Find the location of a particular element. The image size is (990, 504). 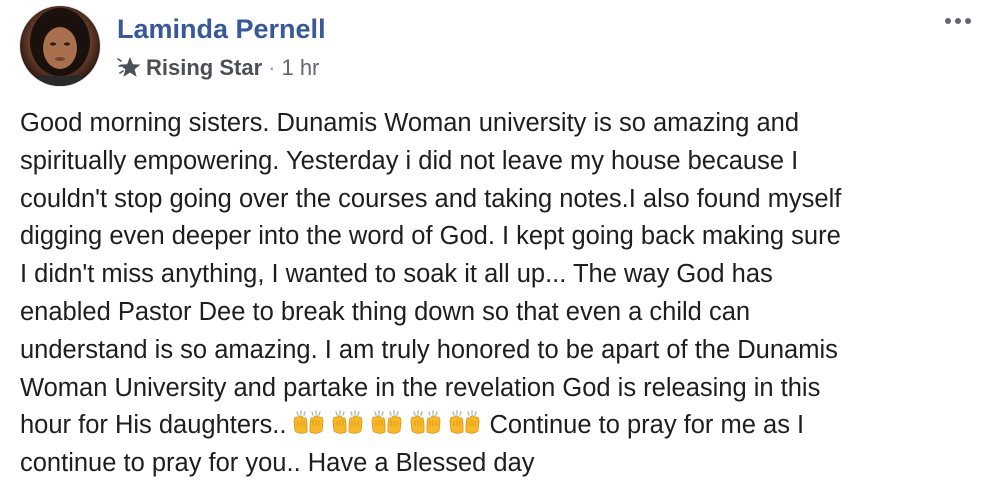

raising-hands-emoji-group is located at coordinates (386, 422).